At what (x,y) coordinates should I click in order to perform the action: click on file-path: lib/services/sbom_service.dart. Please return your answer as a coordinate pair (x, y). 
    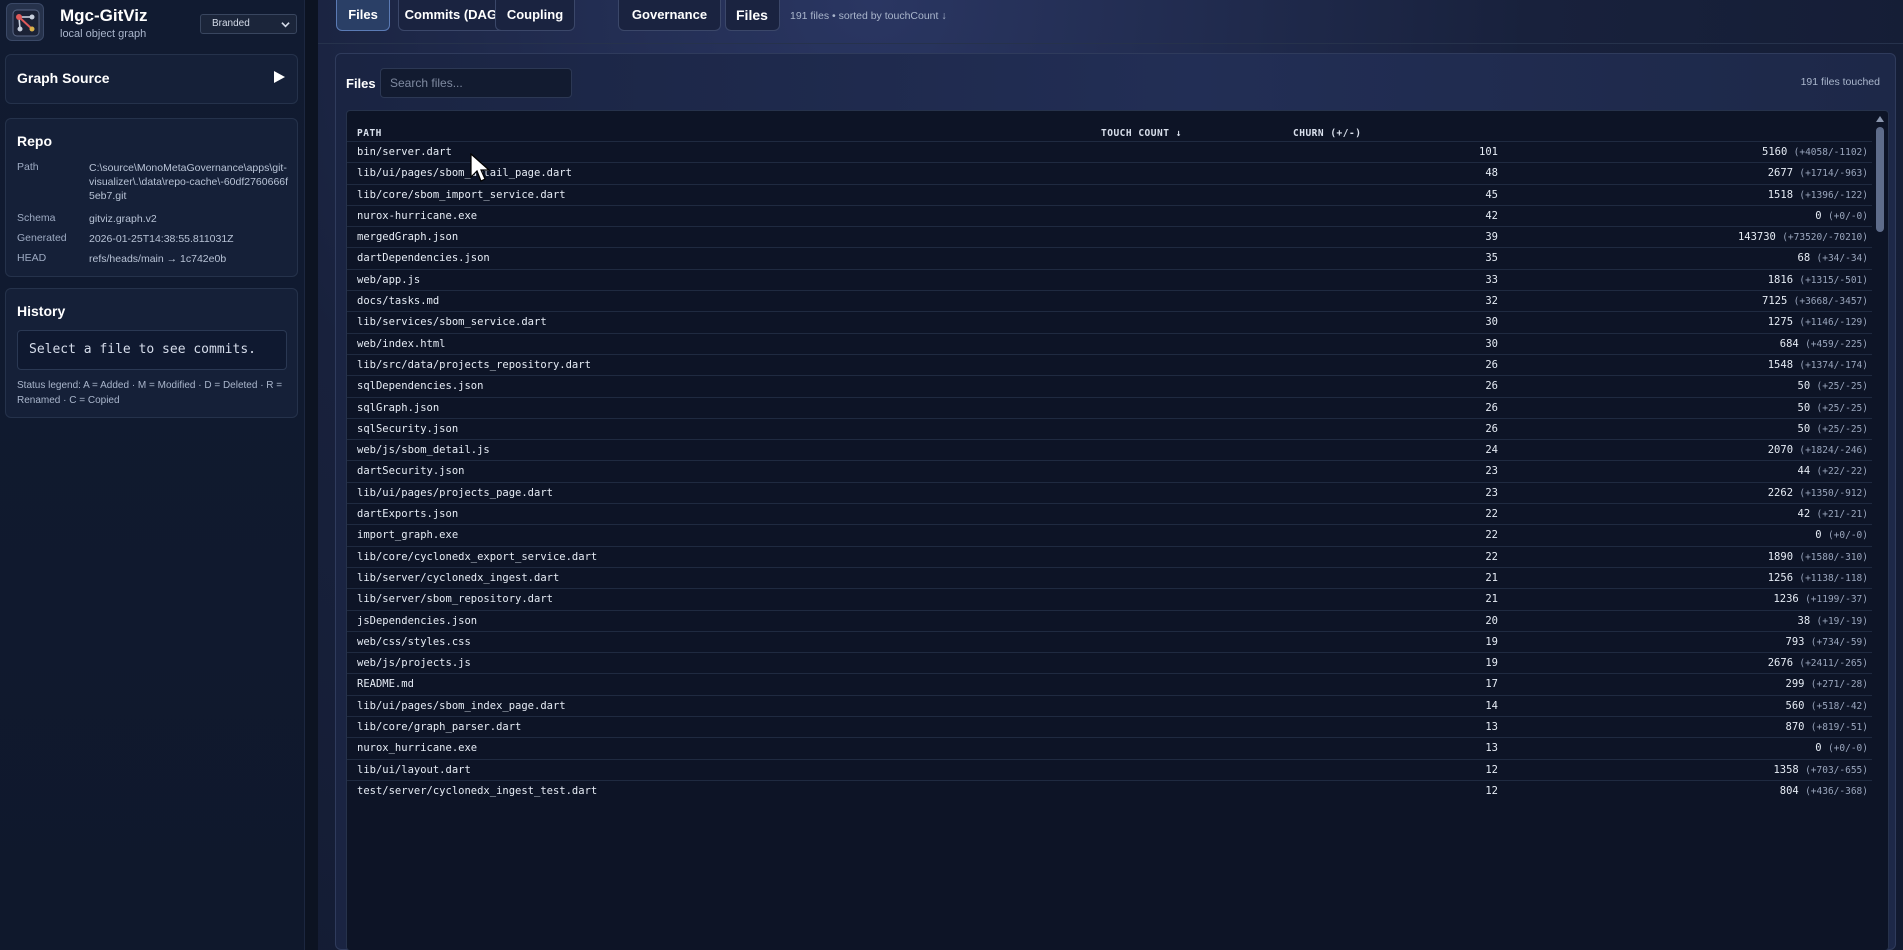
    Looking at the image, I should click on (452, 322).